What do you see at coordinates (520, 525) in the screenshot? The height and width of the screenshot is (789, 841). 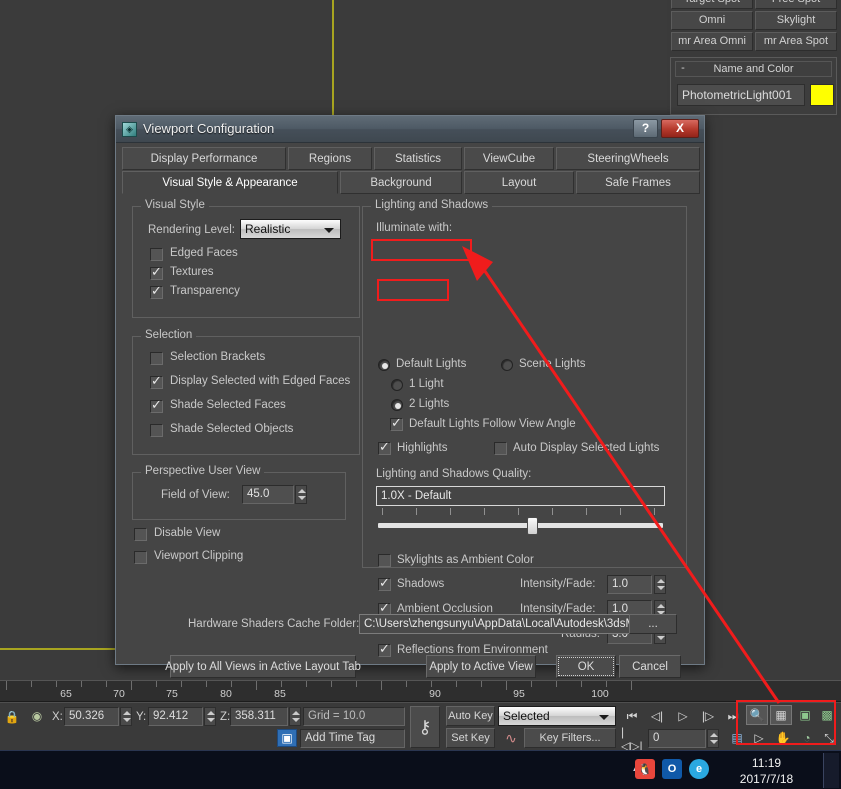 I see `quality-slider-track` at bounding box center [520, 525].